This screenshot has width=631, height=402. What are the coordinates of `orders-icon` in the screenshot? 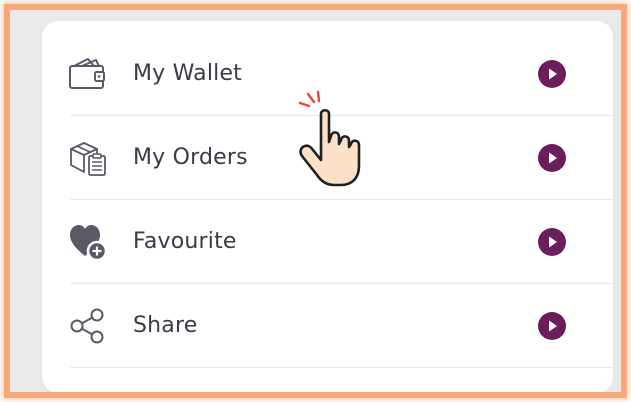 It's located at (88, 158).